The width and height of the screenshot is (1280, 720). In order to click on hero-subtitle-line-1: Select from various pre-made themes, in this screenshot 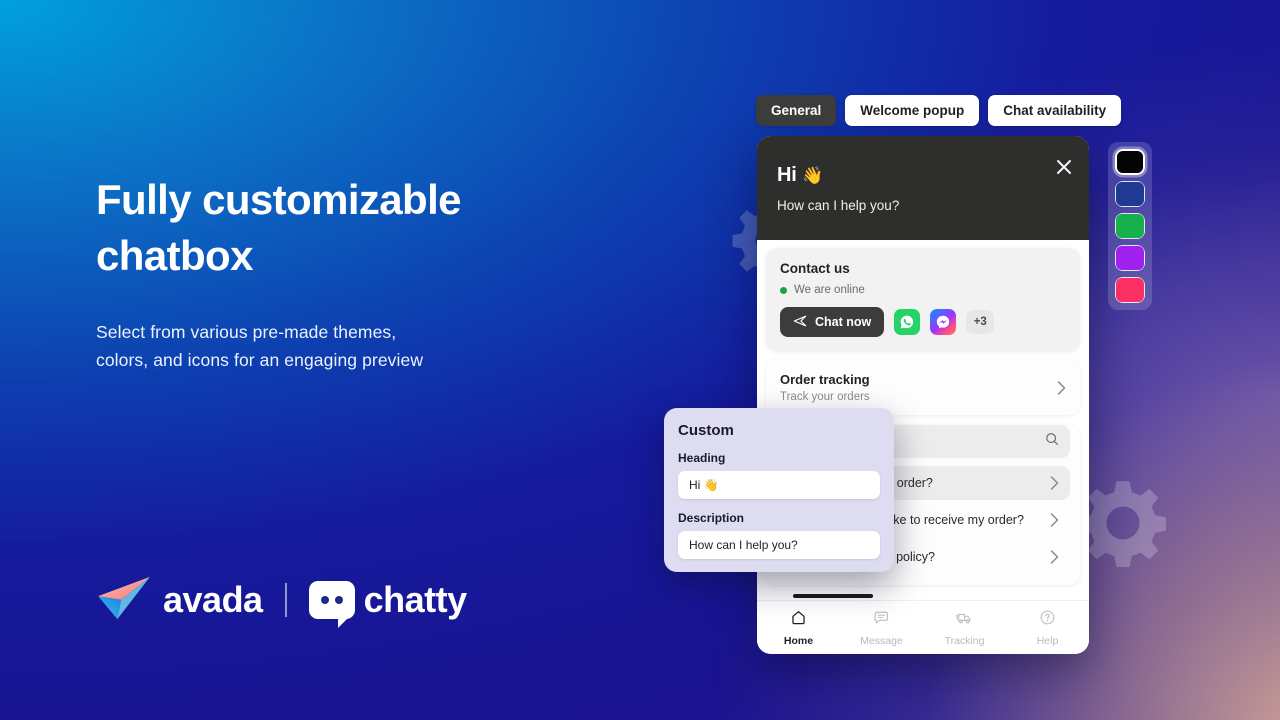, I will do `click(246, 332)`.